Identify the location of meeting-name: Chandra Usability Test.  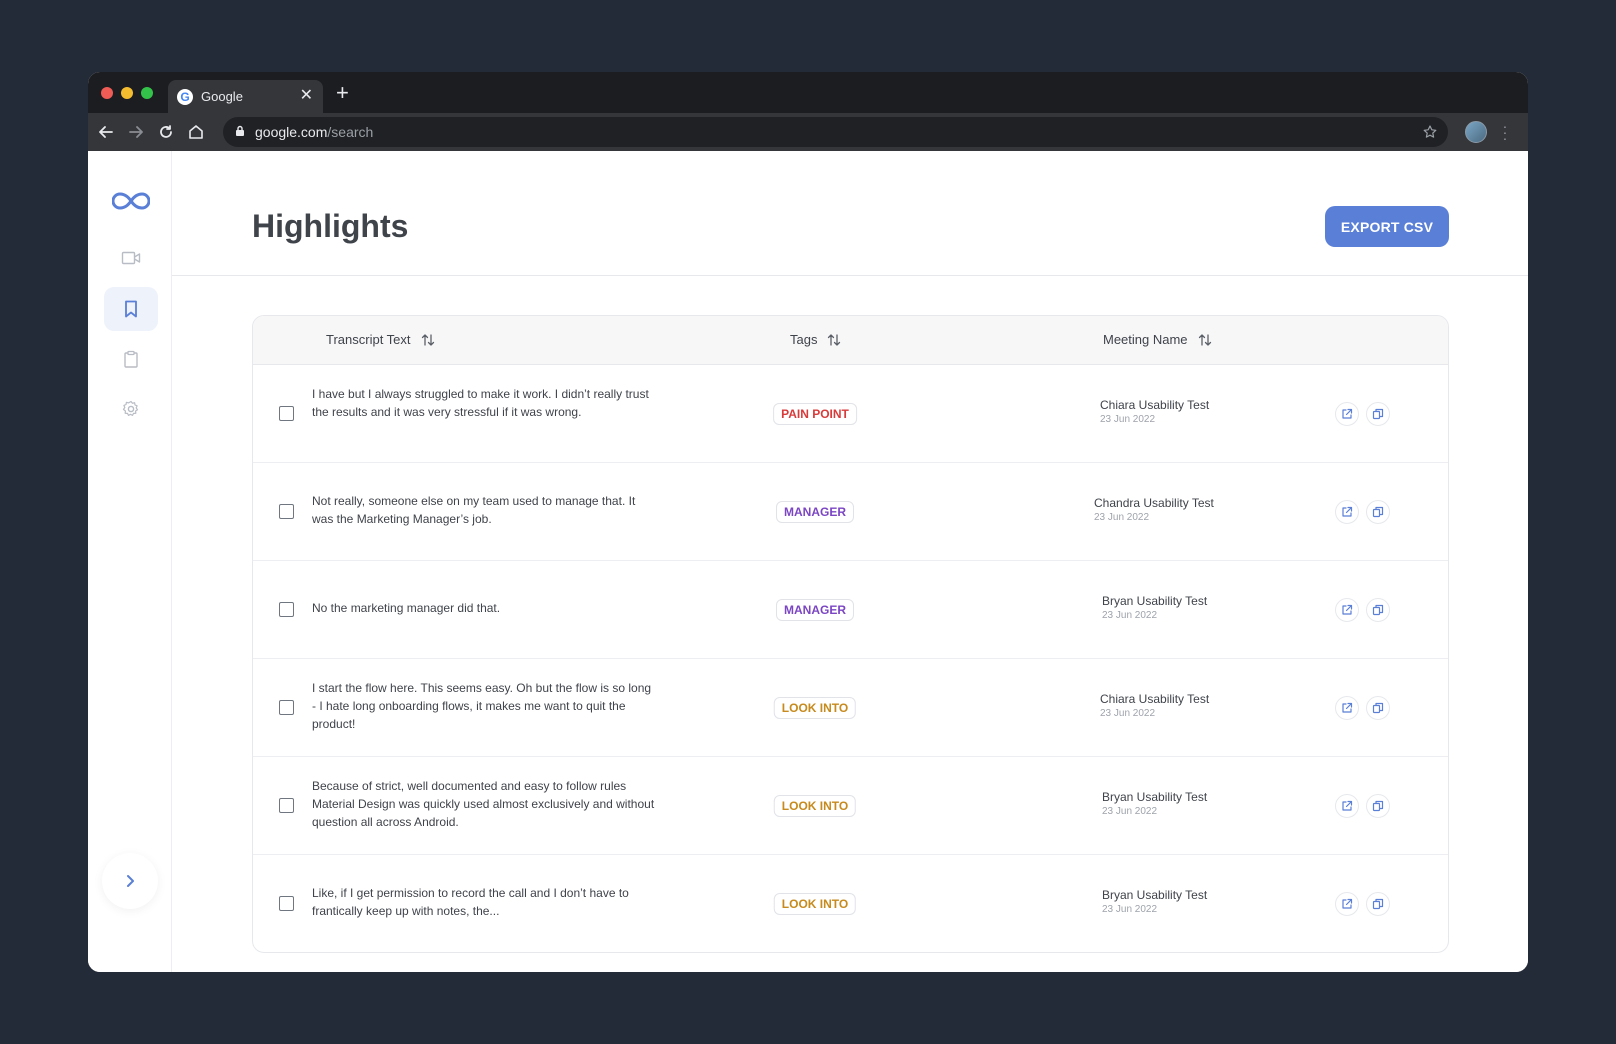
(1154, 503).